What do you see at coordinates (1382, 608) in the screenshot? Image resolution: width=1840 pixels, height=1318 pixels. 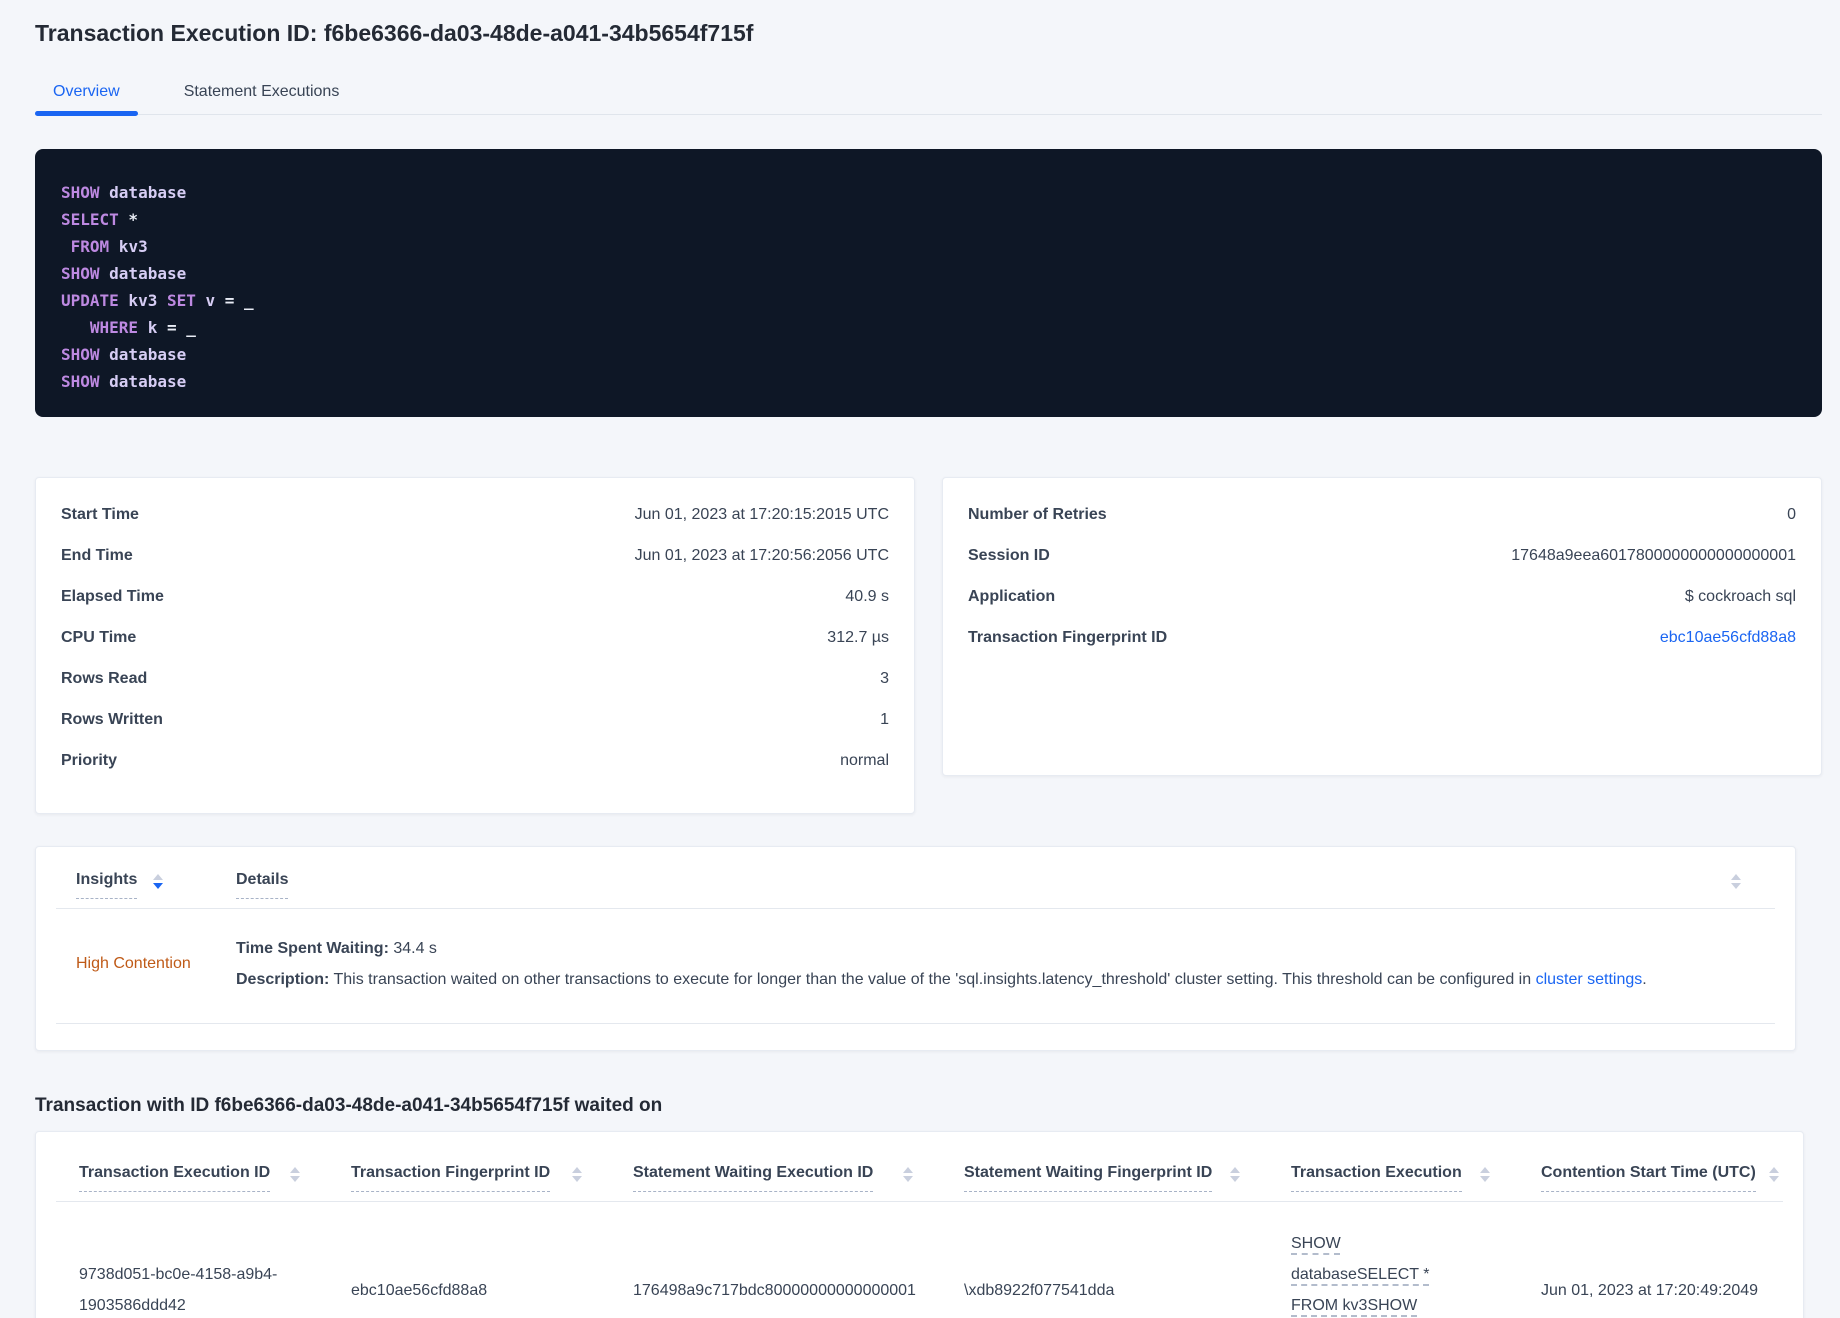 I see `summary-row-application: Application $ cockroach sql` at bounding box center [1382, 608].